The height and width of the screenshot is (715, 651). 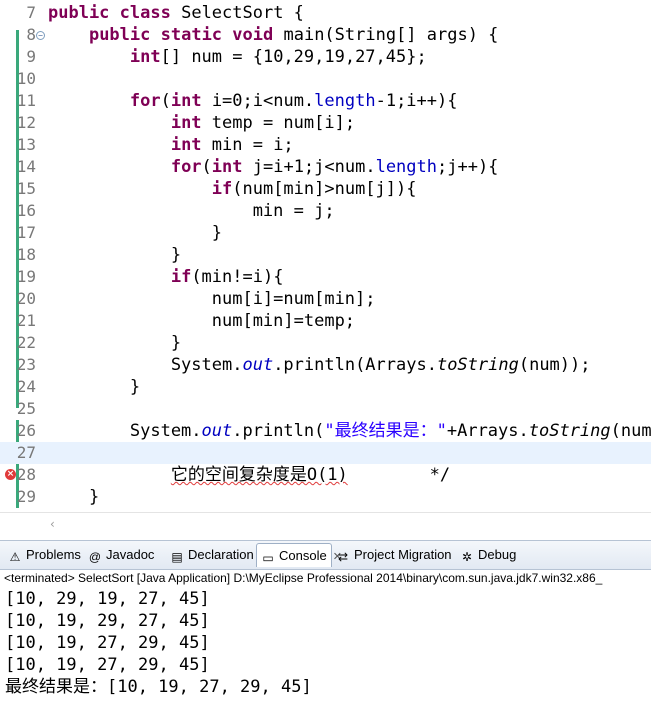 I want to click on code-line: 11 for(int i=0;i<num.length-1;i++){, so click(x=325, y=101).